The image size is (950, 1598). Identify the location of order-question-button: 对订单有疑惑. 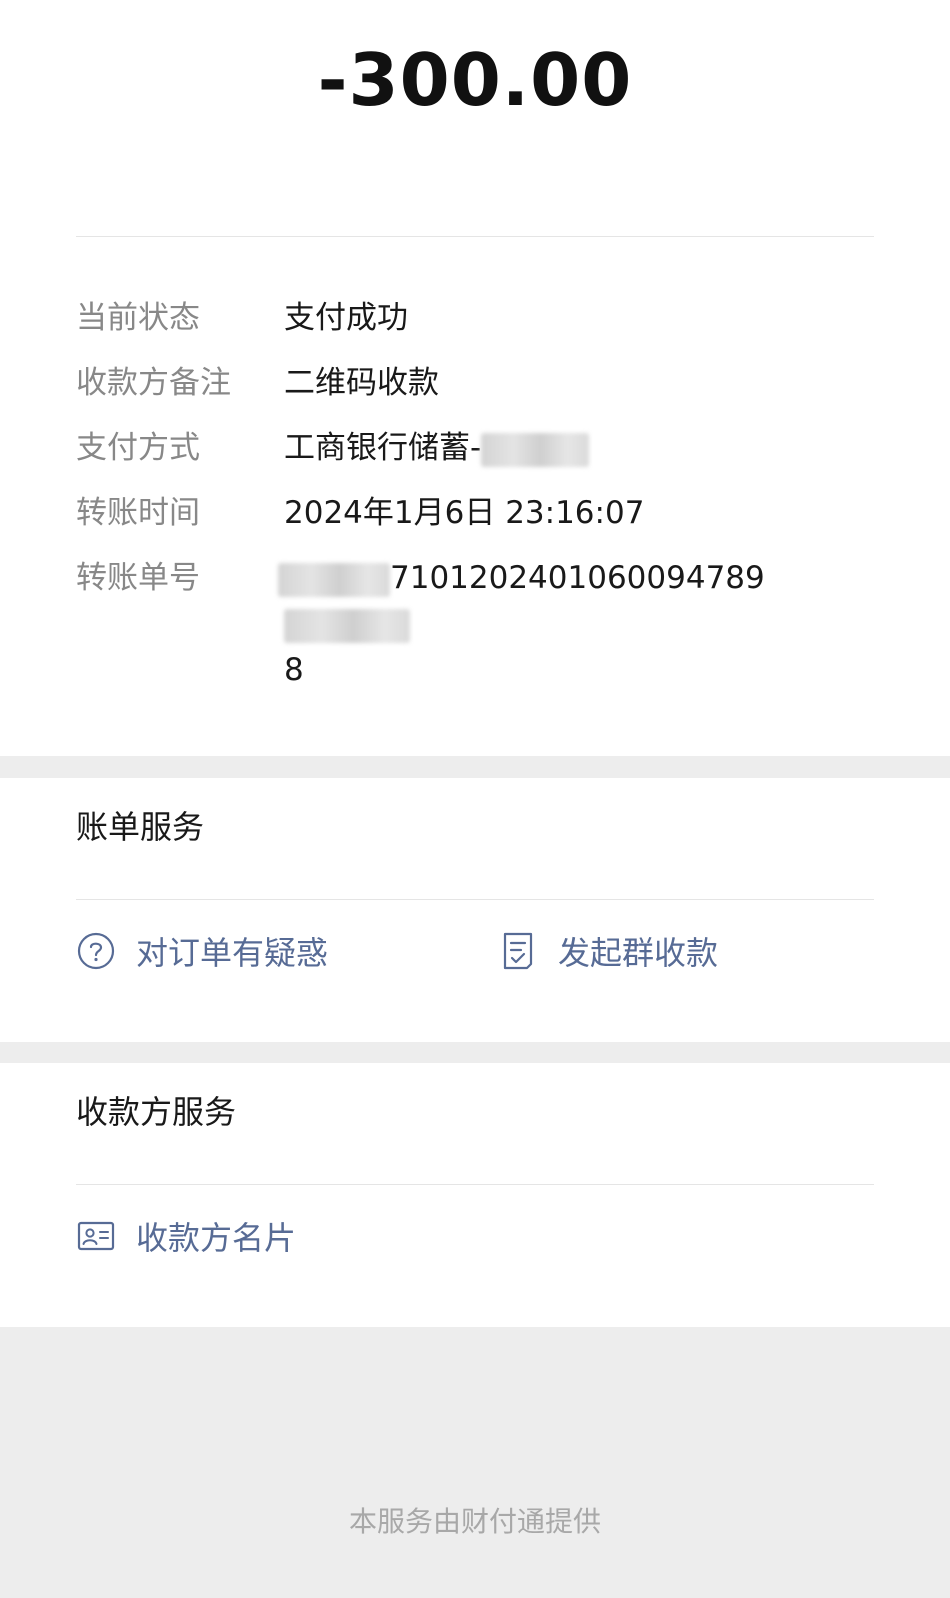
(202, 951).